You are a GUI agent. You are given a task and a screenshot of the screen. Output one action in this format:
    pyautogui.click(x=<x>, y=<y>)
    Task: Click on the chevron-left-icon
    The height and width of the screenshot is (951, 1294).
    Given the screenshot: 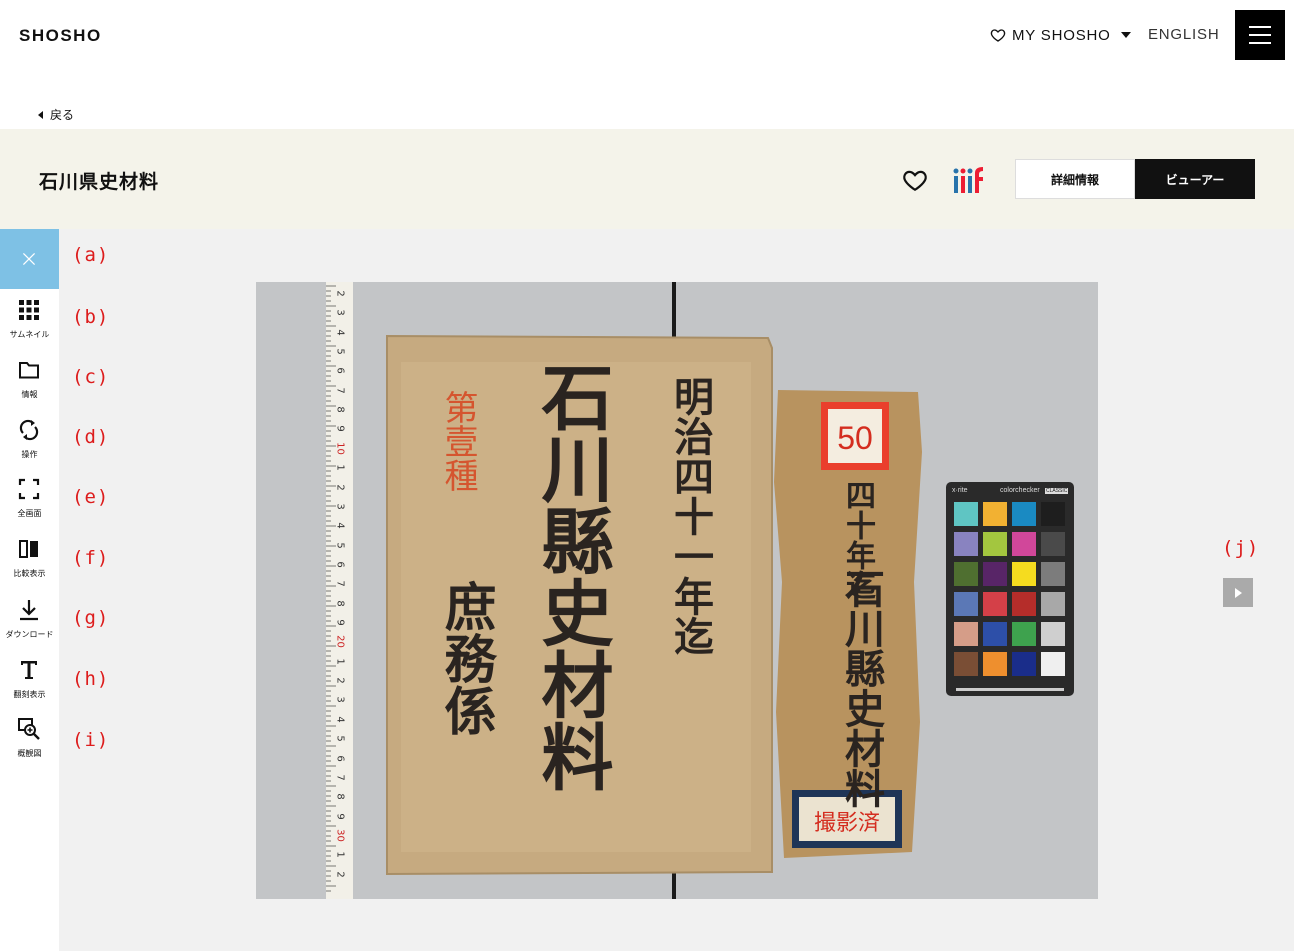 What is the action you would take?
    pyautogui.click(x=40, y=114)
    